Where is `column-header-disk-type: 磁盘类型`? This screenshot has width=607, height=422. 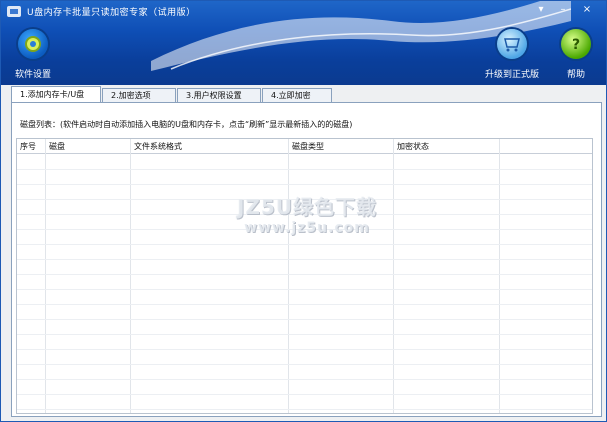 column-header-disk-type: 磁盘类型 is located at coordinates (308, 146).